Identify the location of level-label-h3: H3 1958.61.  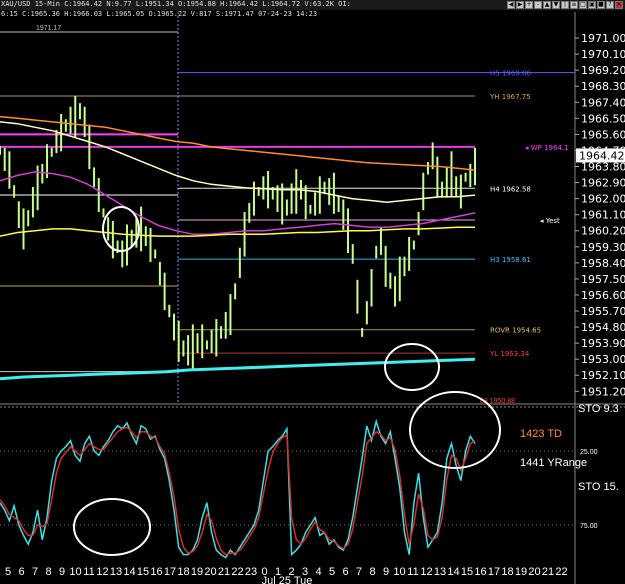
(510, 260).